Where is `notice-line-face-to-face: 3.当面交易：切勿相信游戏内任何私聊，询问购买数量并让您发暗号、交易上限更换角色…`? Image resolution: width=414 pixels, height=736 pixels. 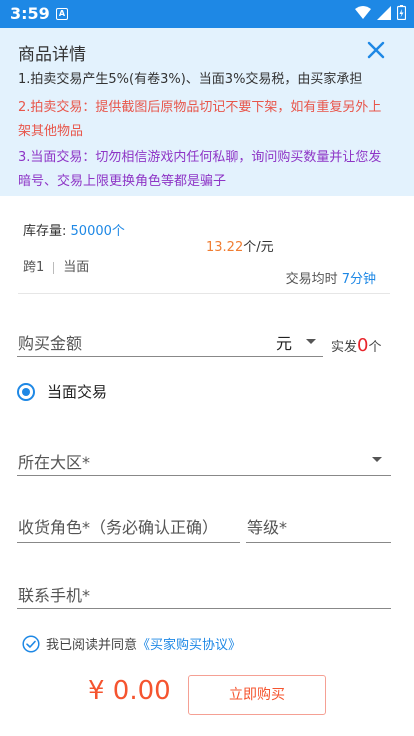 notice-line-face-to-face: 3.当面交易：切勿相信游戏内任何私聊，询问购买数量并让您发暗号、交易上限更换角色… is located at coordinates (200, 169).